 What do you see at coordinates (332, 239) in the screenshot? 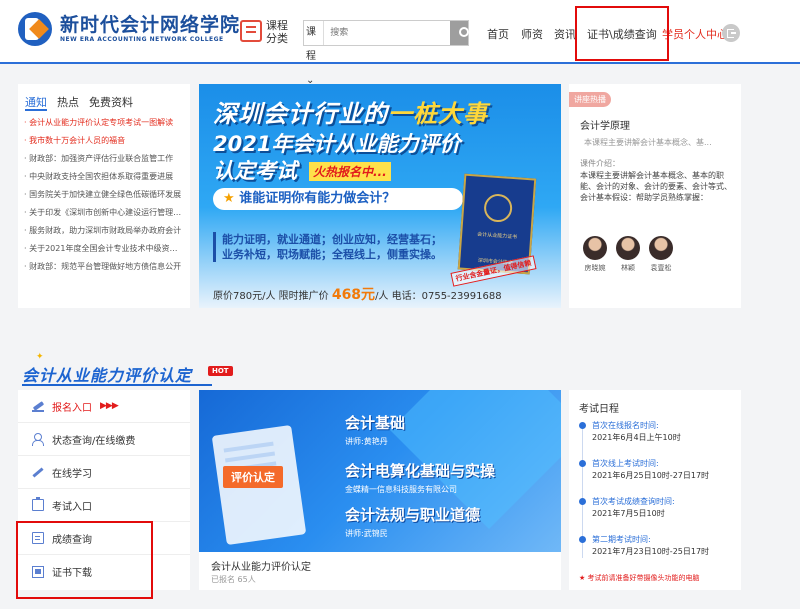
I see `banner-benefits-1: 能力证明，就业通道；创业应知，经营基石；` at bounding box center [332, 239].